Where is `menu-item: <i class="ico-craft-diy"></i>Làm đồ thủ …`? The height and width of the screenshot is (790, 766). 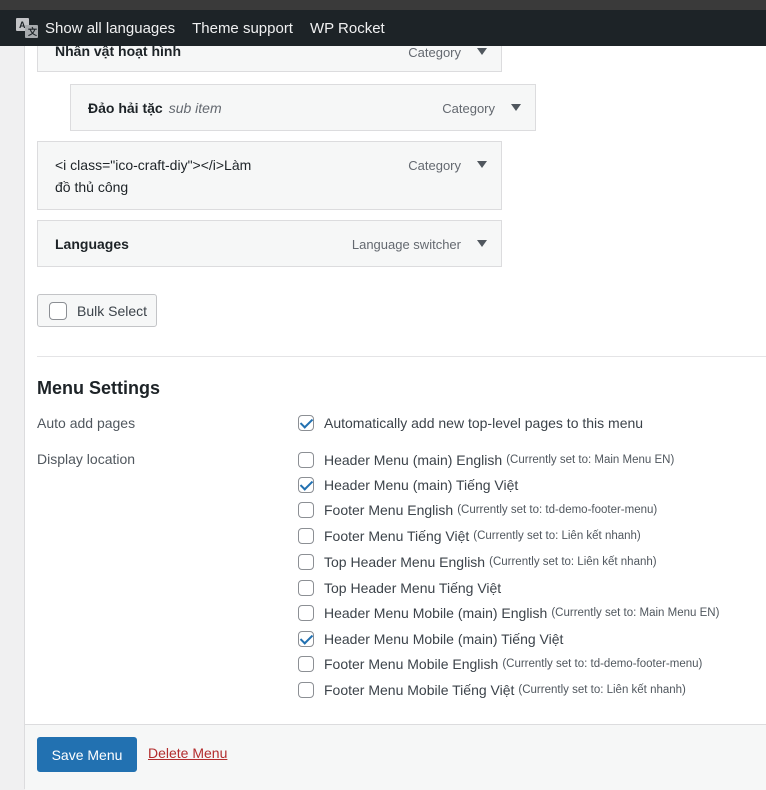 menu-item: <i class="ico-craft-diy"></i>Làm đồ thủ … is located at coordinates (269, 175).